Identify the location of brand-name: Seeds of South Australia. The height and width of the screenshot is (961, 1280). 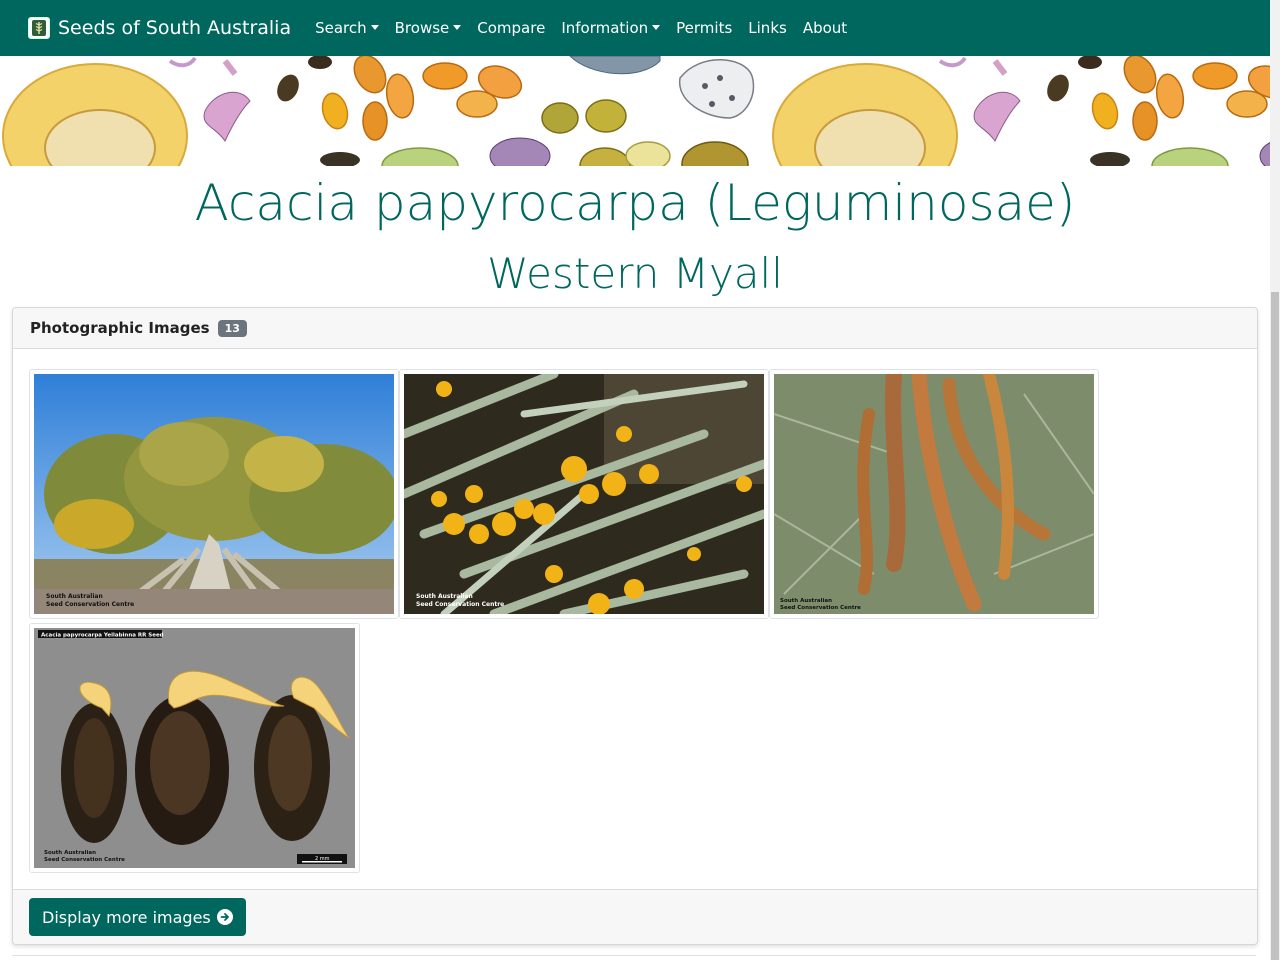
(175, 28).